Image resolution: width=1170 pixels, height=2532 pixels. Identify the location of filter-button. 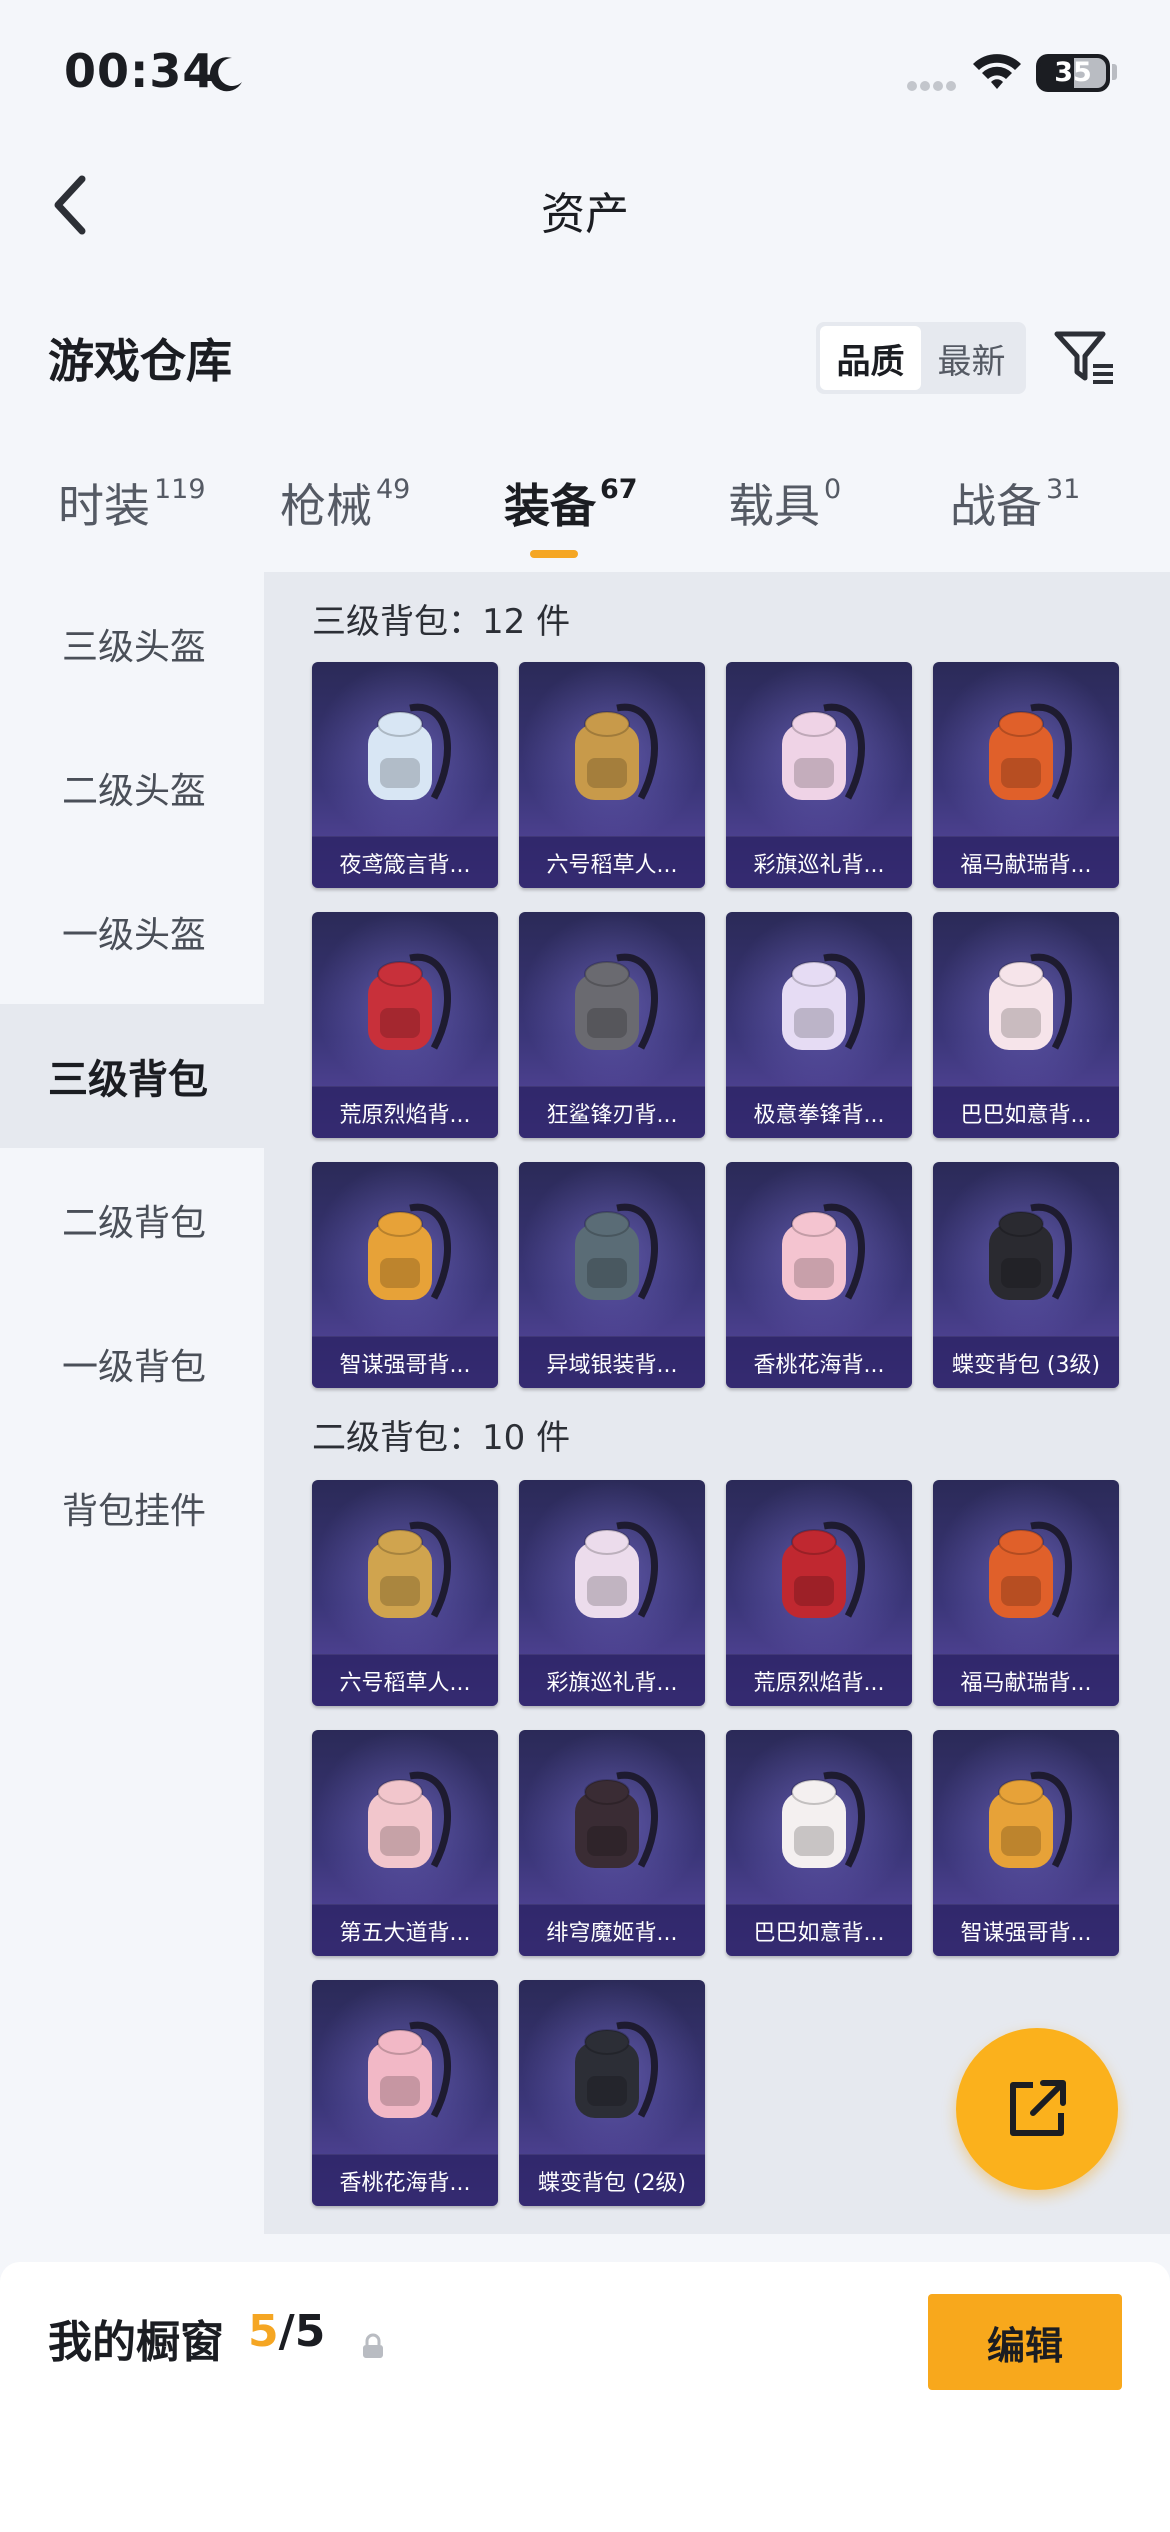
(1085, 358).